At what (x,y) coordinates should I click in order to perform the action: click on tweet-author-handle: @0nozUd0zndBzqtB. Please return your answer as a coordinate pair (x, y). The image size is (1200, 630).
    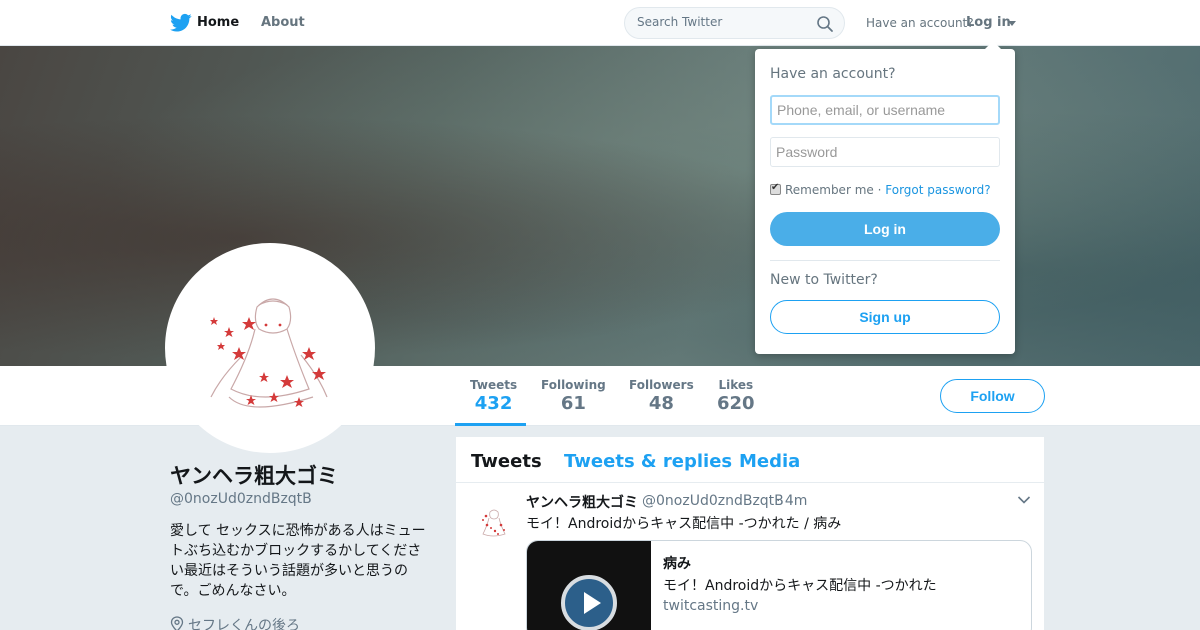
    Looking at the image, I should click on (713, 501).